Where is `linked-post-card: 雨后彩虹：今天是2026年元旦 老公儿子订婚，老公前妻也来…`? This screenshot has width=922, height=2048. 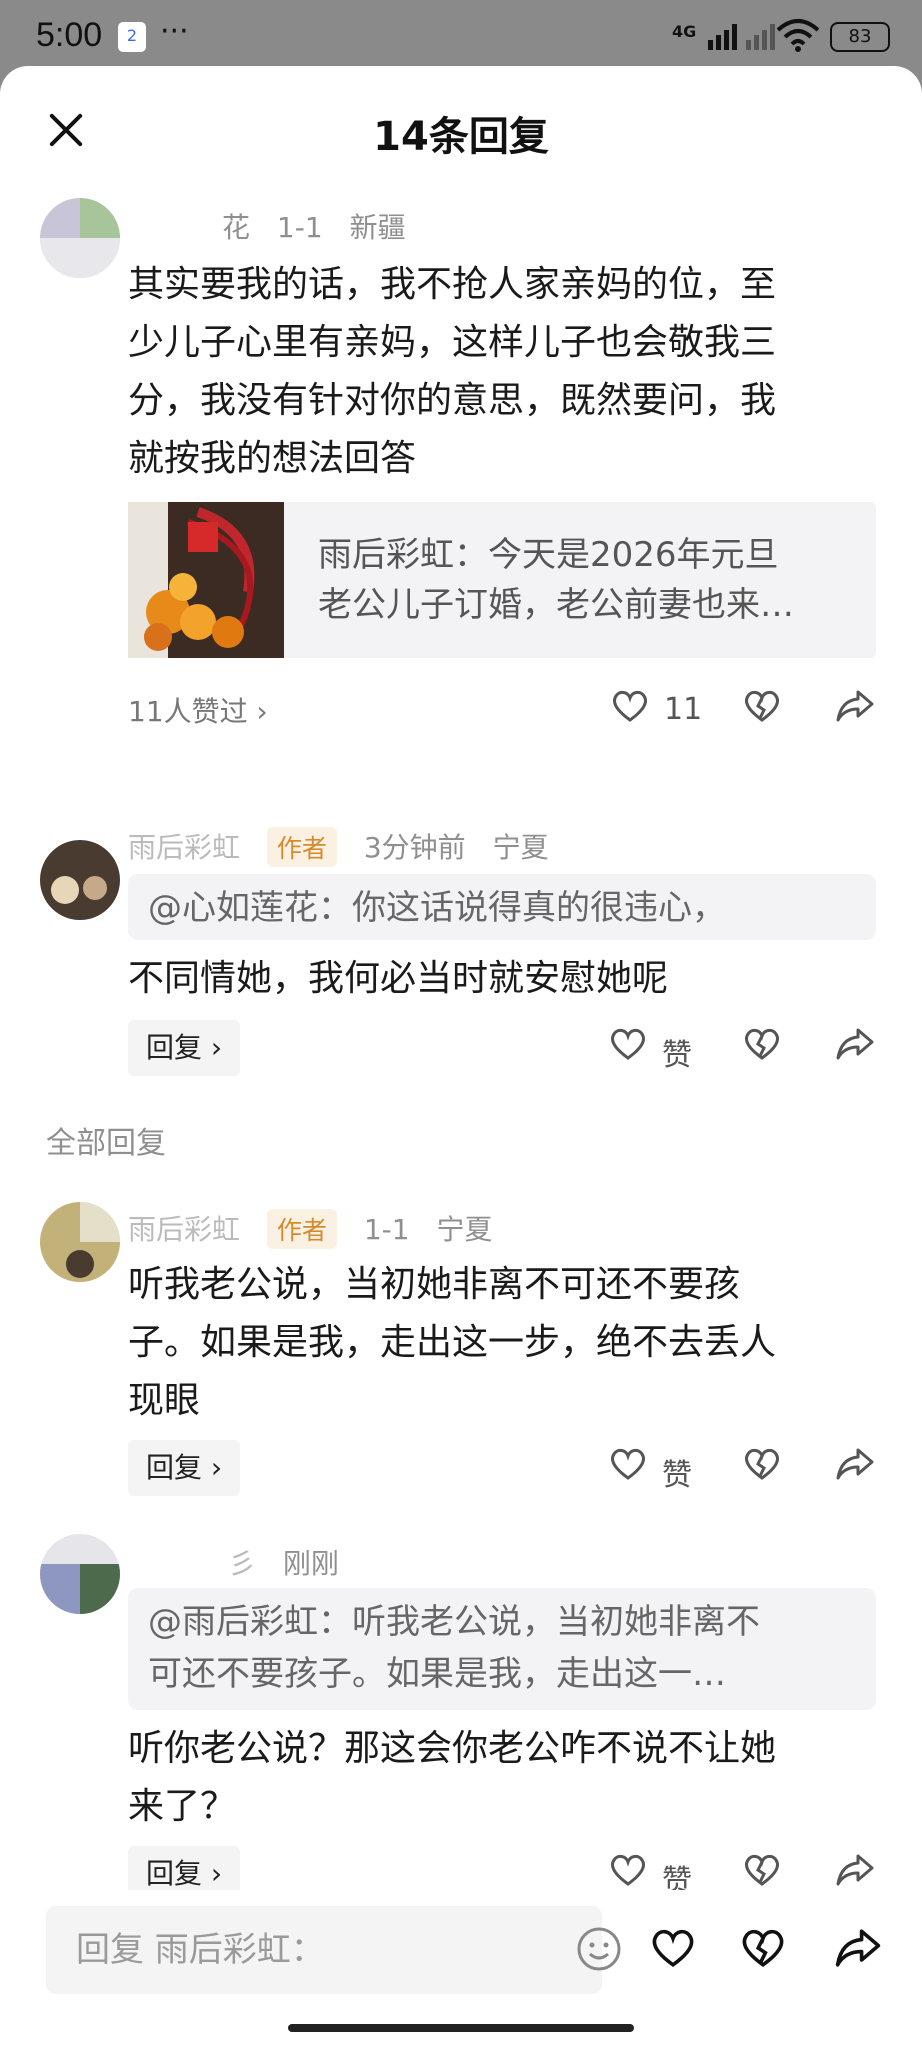
linked-post-card: 雨后彩虹：今天是2026年元旦 老公儿子订婚，老公前妻也来… is located at coordinates (502, 580).